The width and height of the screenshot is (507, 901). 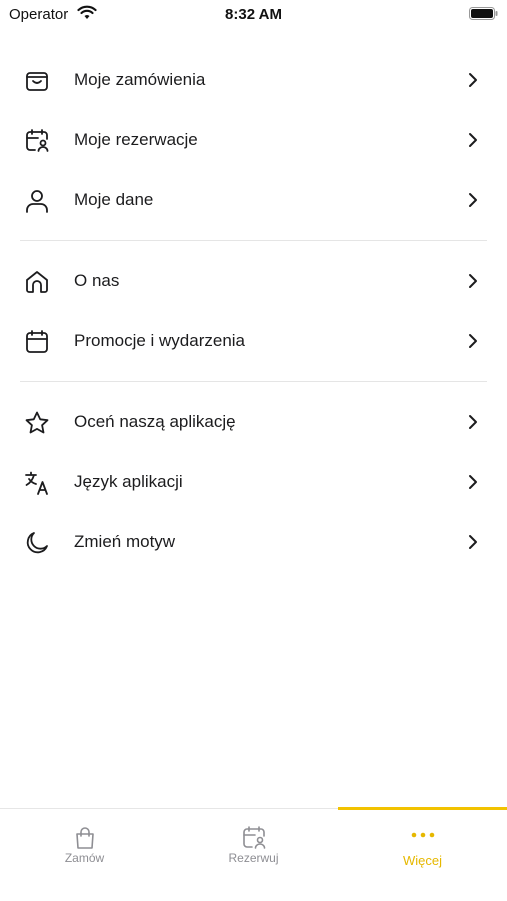 I want to click on menu-item-my-data: Moje dane, so click(x=253, y=200).